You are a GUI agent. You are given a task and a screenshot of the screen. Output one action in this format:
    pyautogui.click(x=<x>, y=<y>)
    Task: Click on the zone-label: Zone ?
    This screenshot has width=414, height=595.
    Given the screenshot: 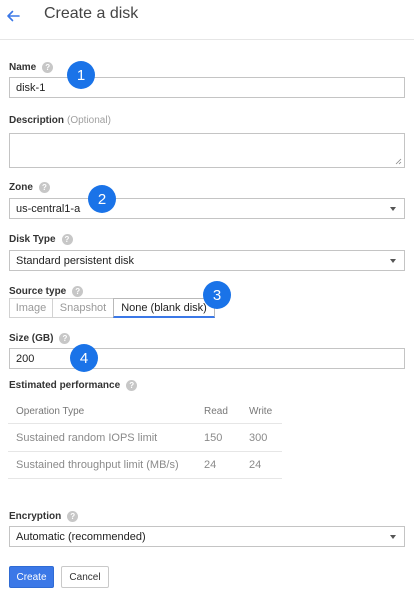 What is the action you would take?
    pyautogui.click(x=29, y=187)
    